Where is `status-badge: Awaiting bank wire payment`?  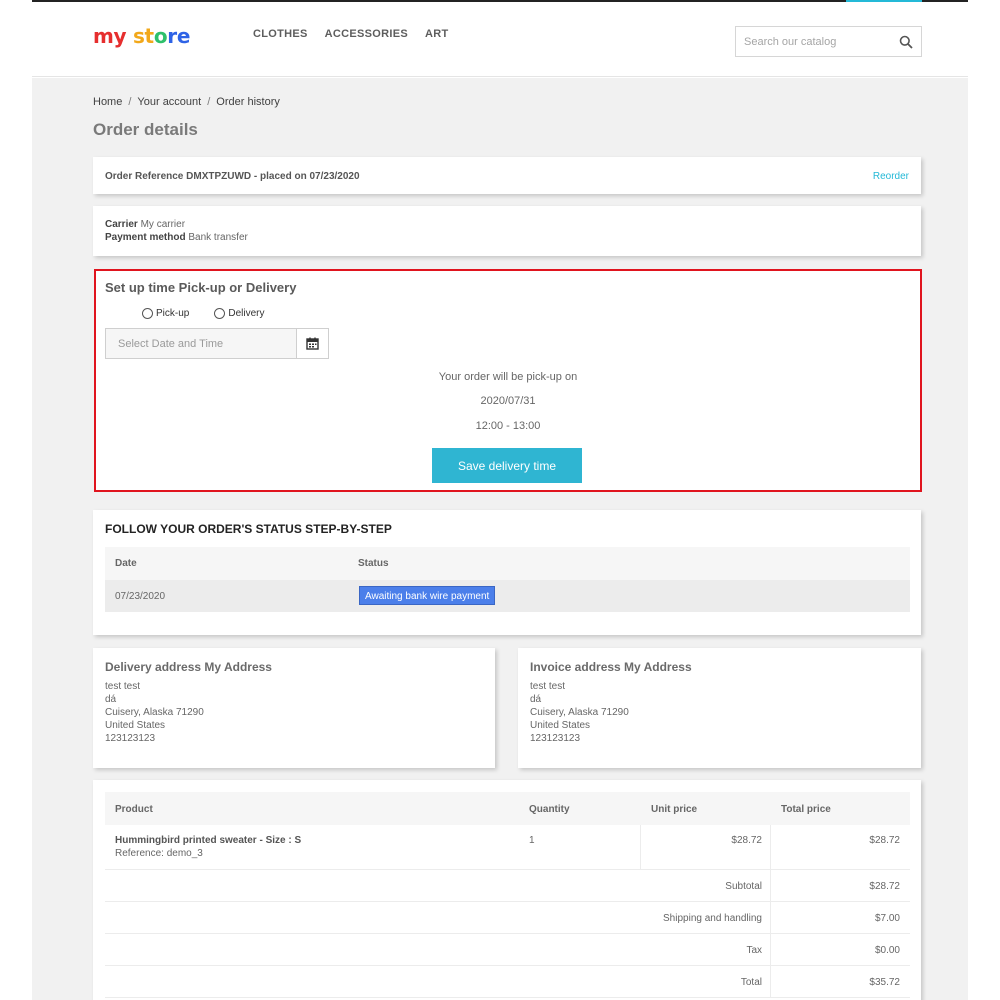 status-badge: Awaiting bank wire payment is located at coordinates (427, 595).